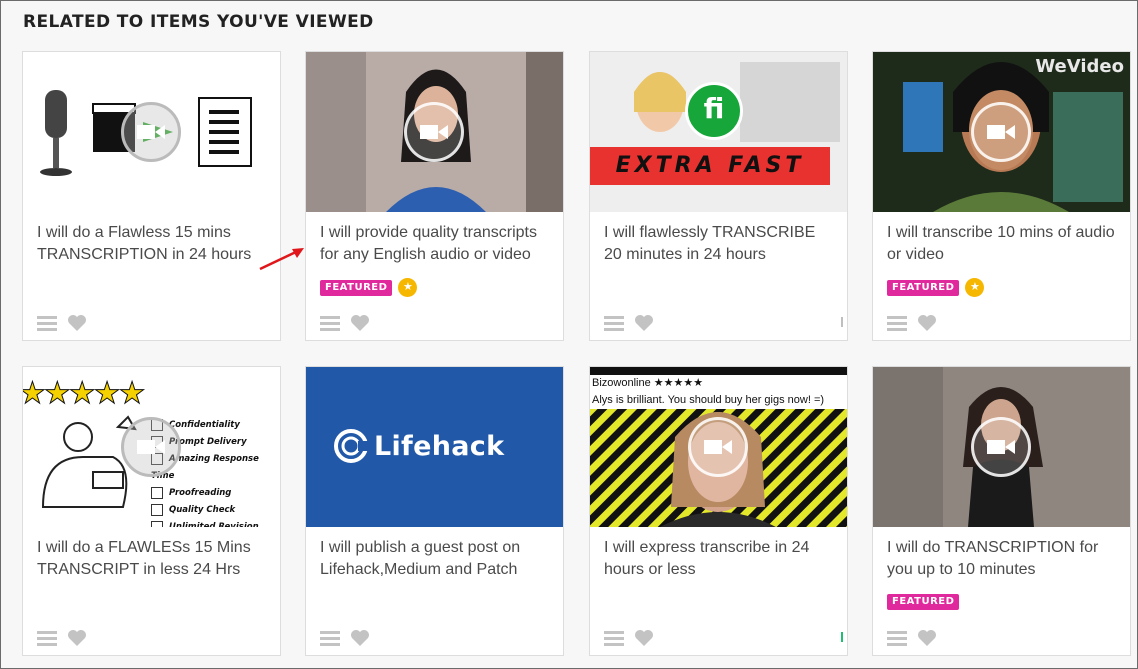  I want to click on checklist-item: Unlimited Revision, so click(215, 523).